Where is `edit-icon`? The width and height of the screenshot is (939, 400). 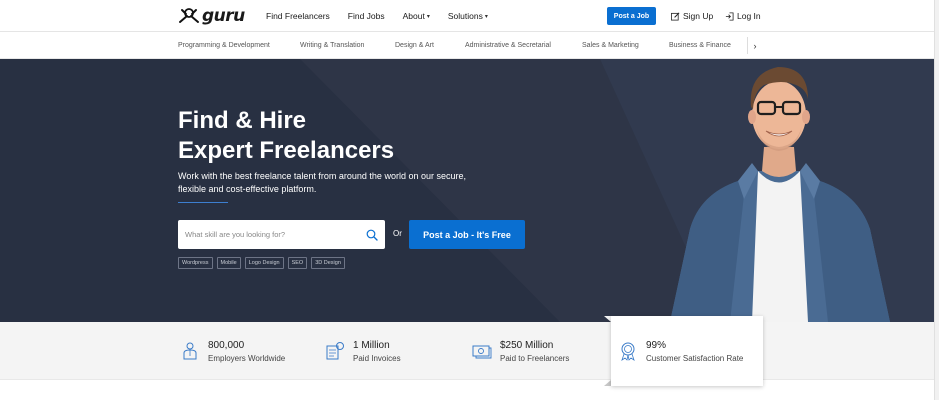 edit-icon is located at coordinates (675, 16).